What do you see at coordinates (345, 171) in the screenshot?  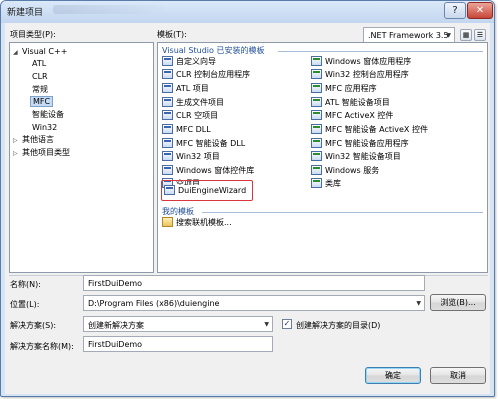 I see `template-item: Windows 服务` at bounding box center [345, 171].